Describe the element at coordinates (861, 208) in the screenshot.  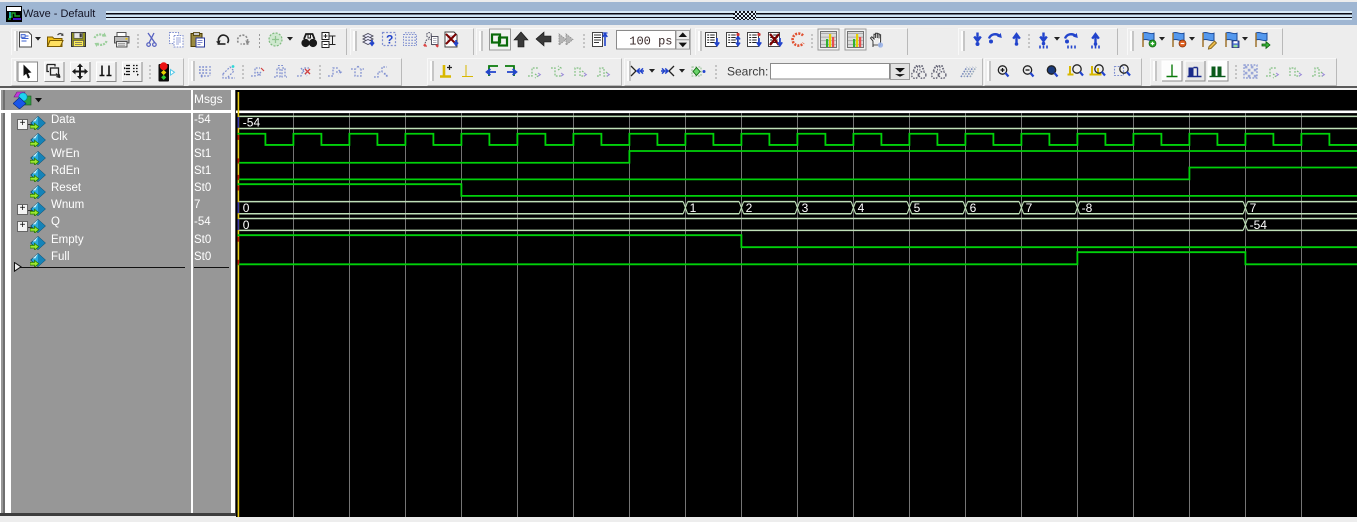
I see `svg-text: 4` at that location.